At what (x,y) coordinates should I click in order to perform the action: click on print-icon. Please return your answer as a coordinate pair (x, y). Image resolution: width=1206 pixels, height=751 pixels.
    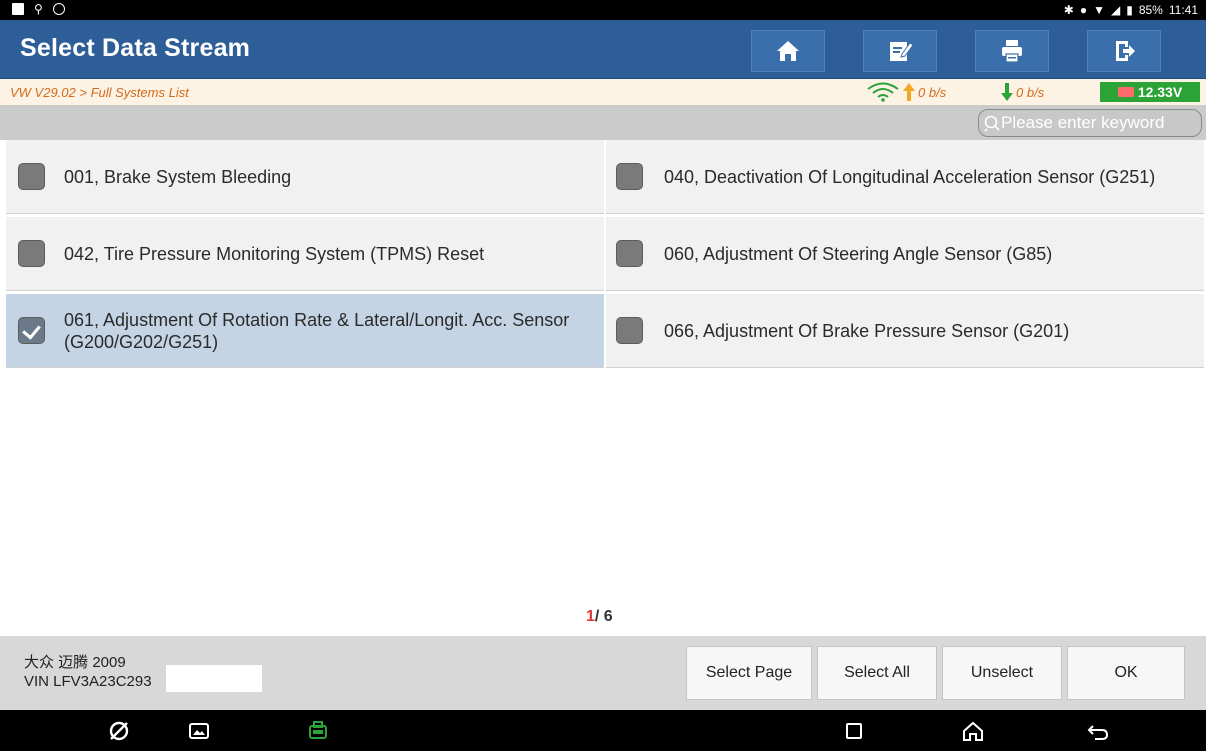
    Looking at the image, I should click on (1012, 51).